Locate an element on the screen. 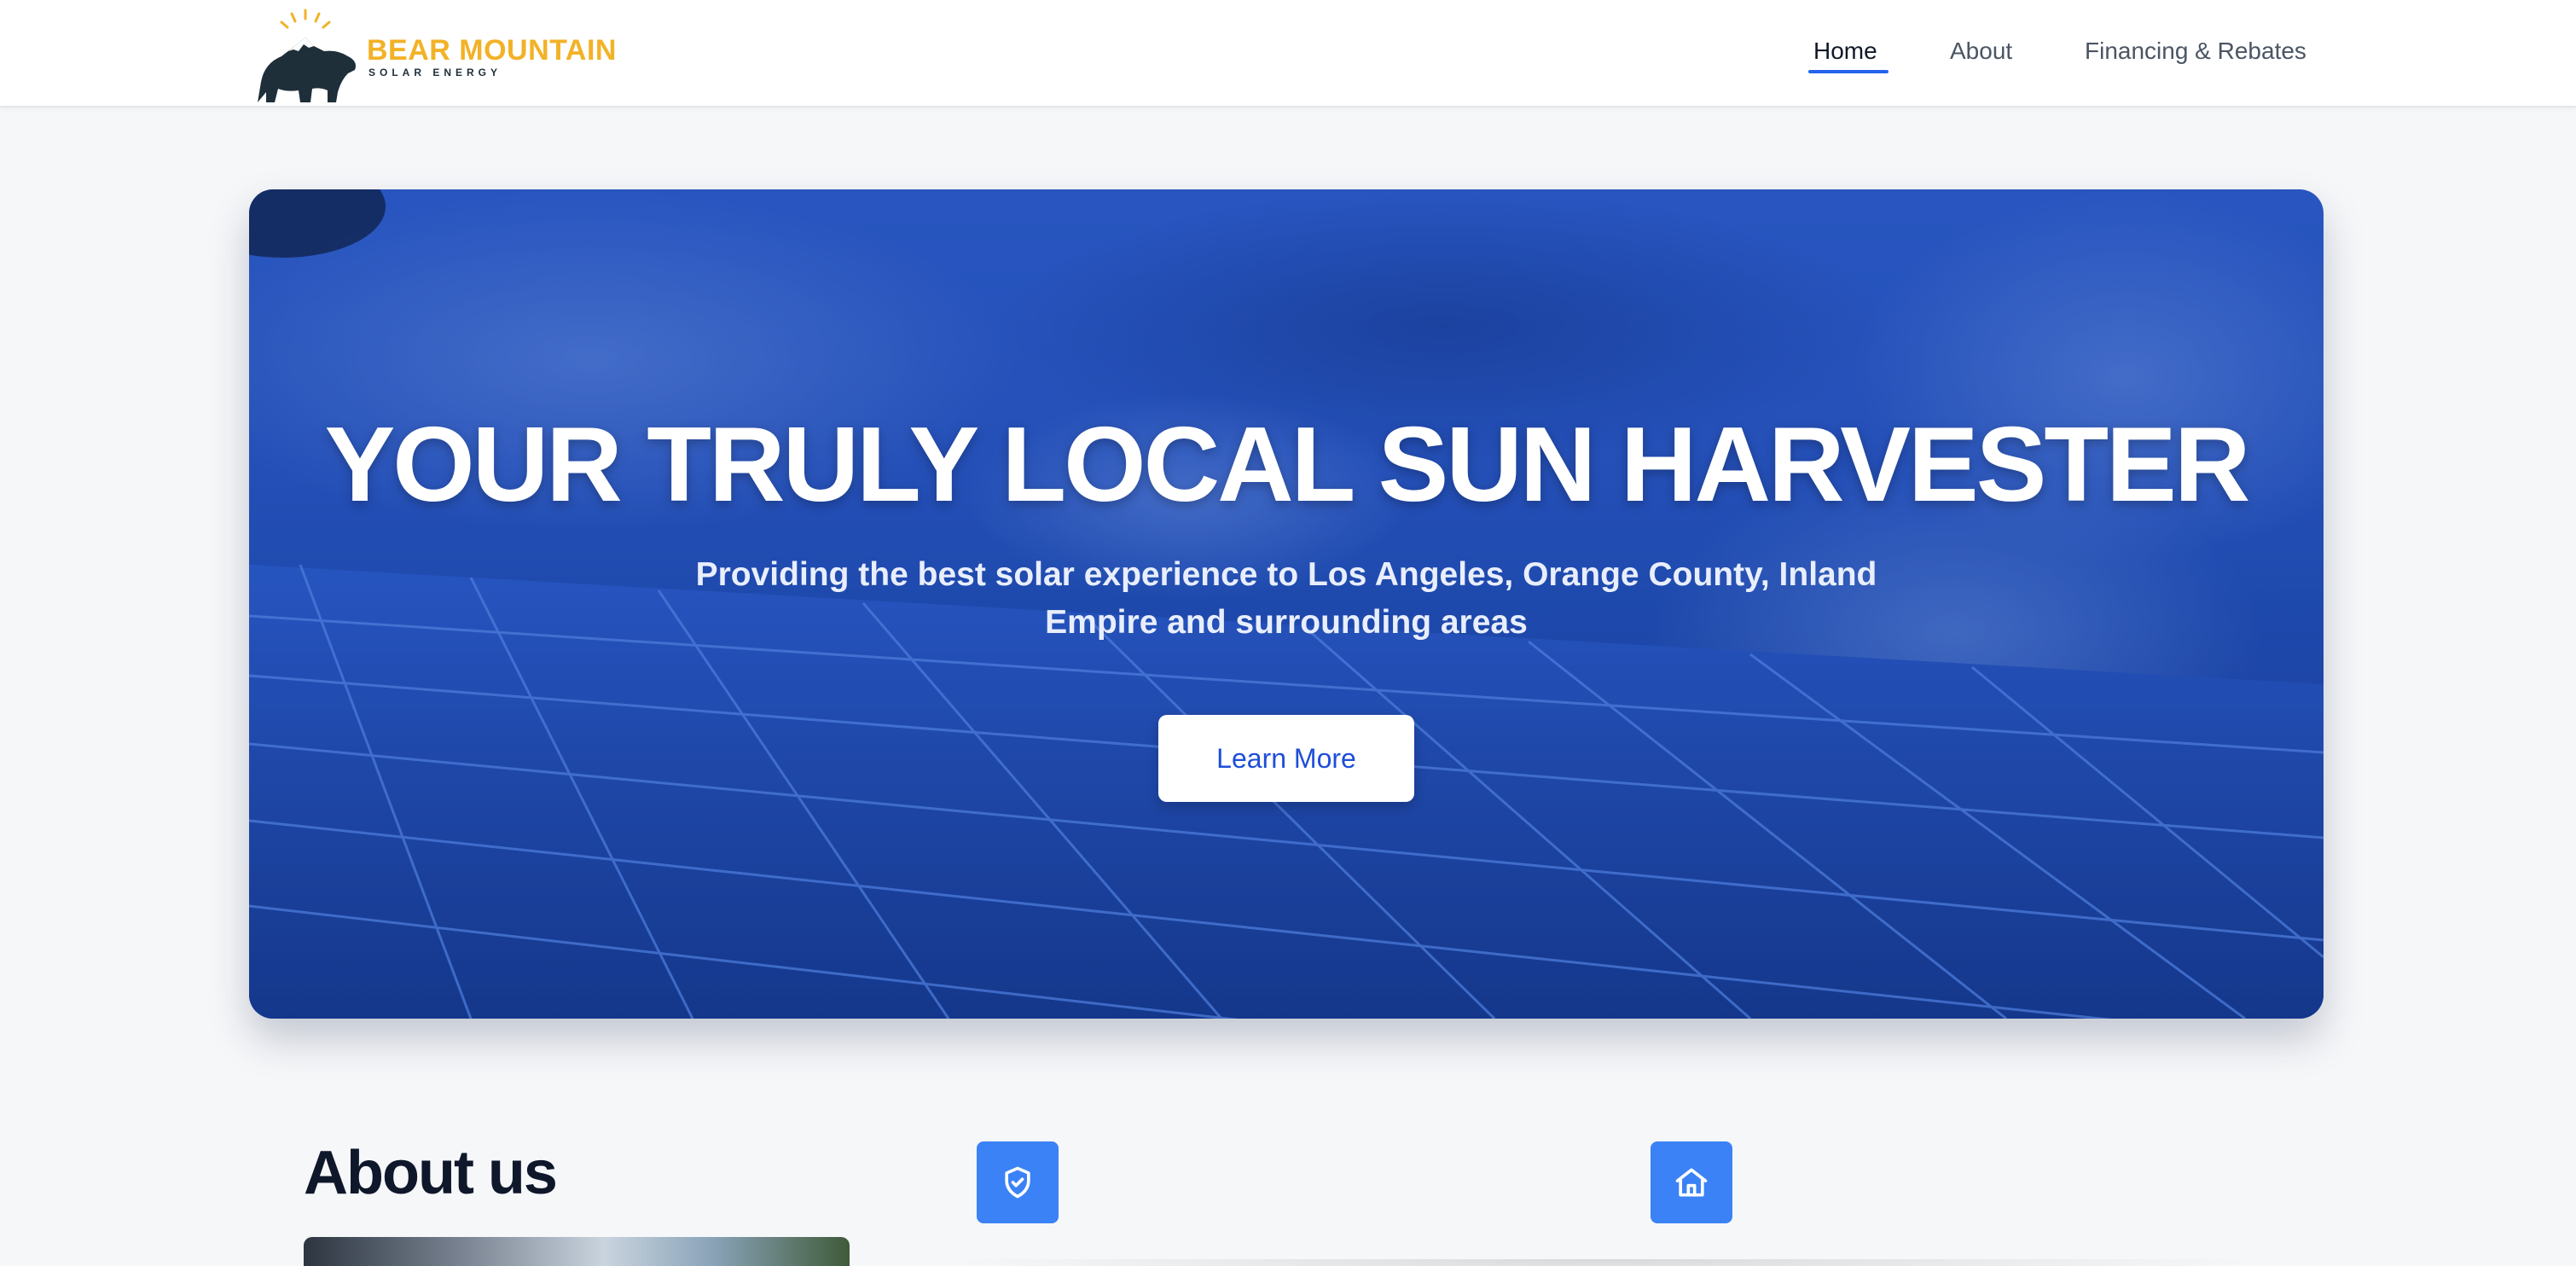 The height and width of the screenshot is (1266, 2576). hero-title: YOUR TRULY LOCAL SUN HARVESTER is located at coordinates (1287, 465).